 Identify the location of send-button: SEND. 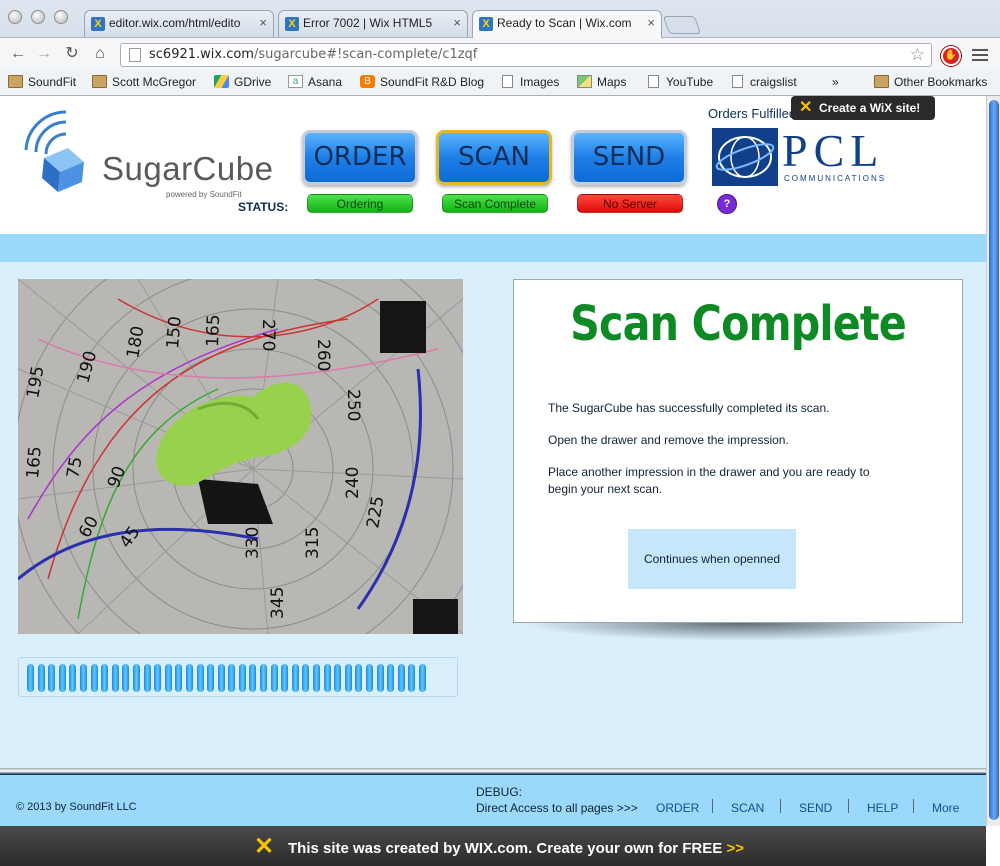
(629, 157).